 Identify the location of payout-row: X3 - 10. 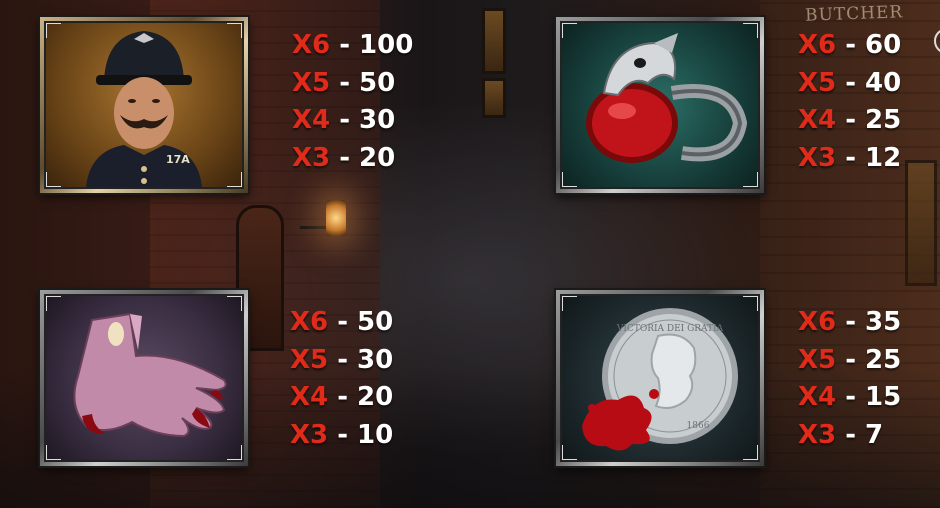
(342, 434).